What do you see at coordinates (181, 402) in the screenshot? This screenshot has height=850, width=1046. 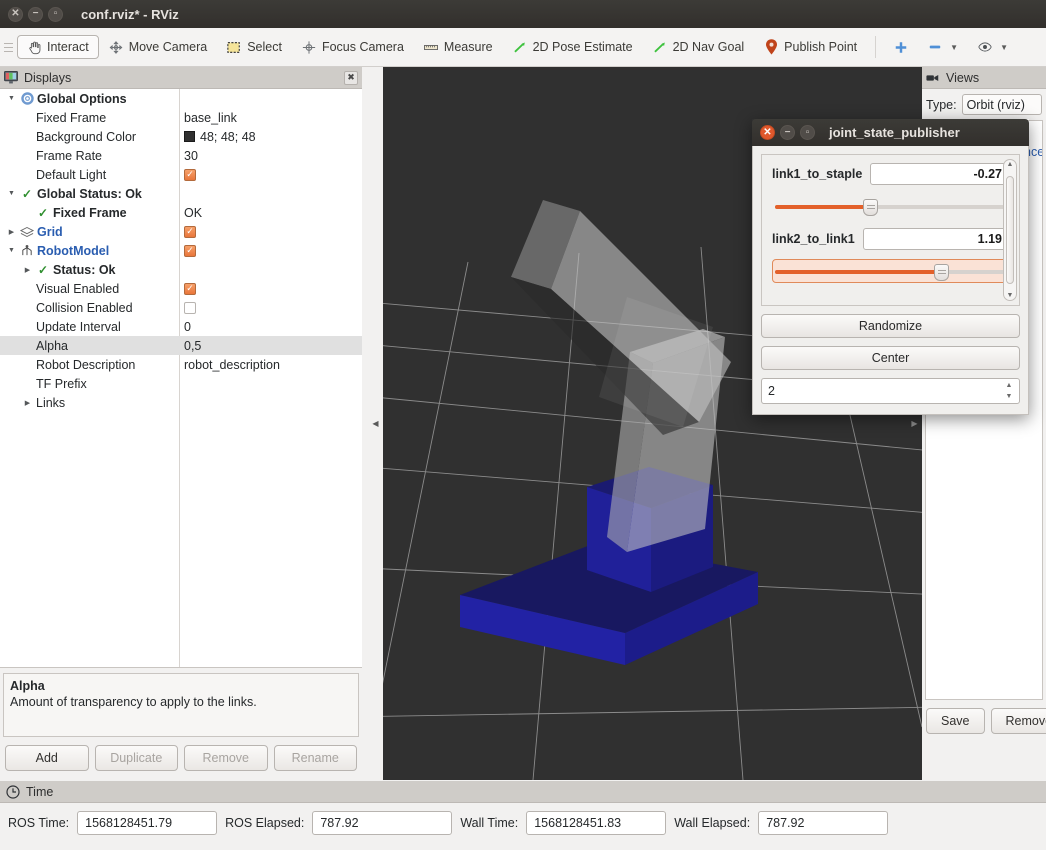 I see `display-tree-row: ▶ Links` at bounding box center [181, 402].